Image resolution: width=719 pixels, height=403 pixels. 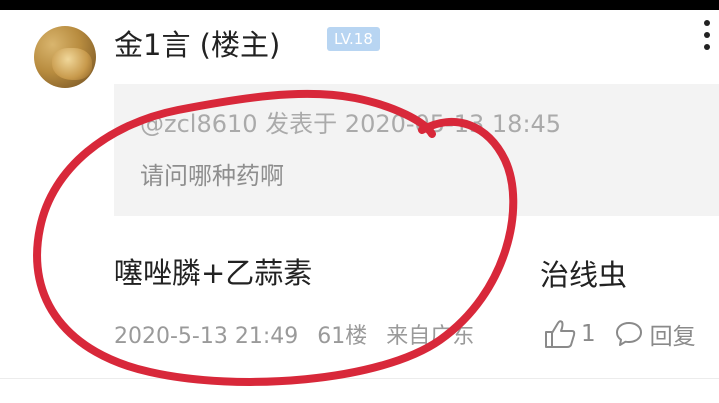 What do you see at coordinates (213, 273) in the screenshot?
I see `reply-content: 噻唑膦+乙蒜素` at bounding box center [213, 273].